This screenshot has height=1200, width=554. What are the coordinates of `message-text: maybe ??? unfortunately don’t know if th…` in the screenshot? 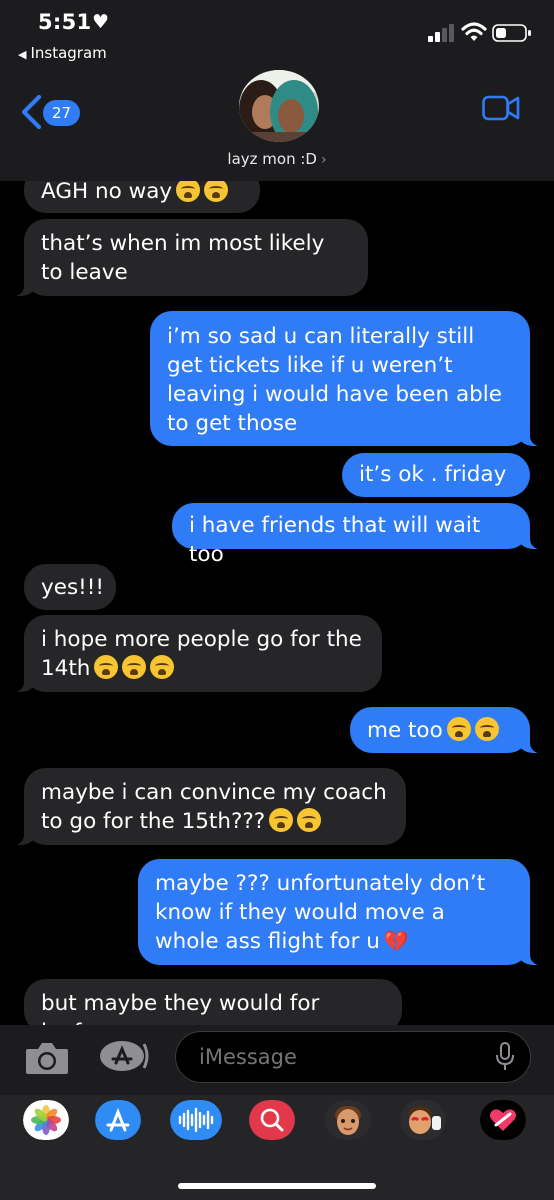 It's located at (320, 912).